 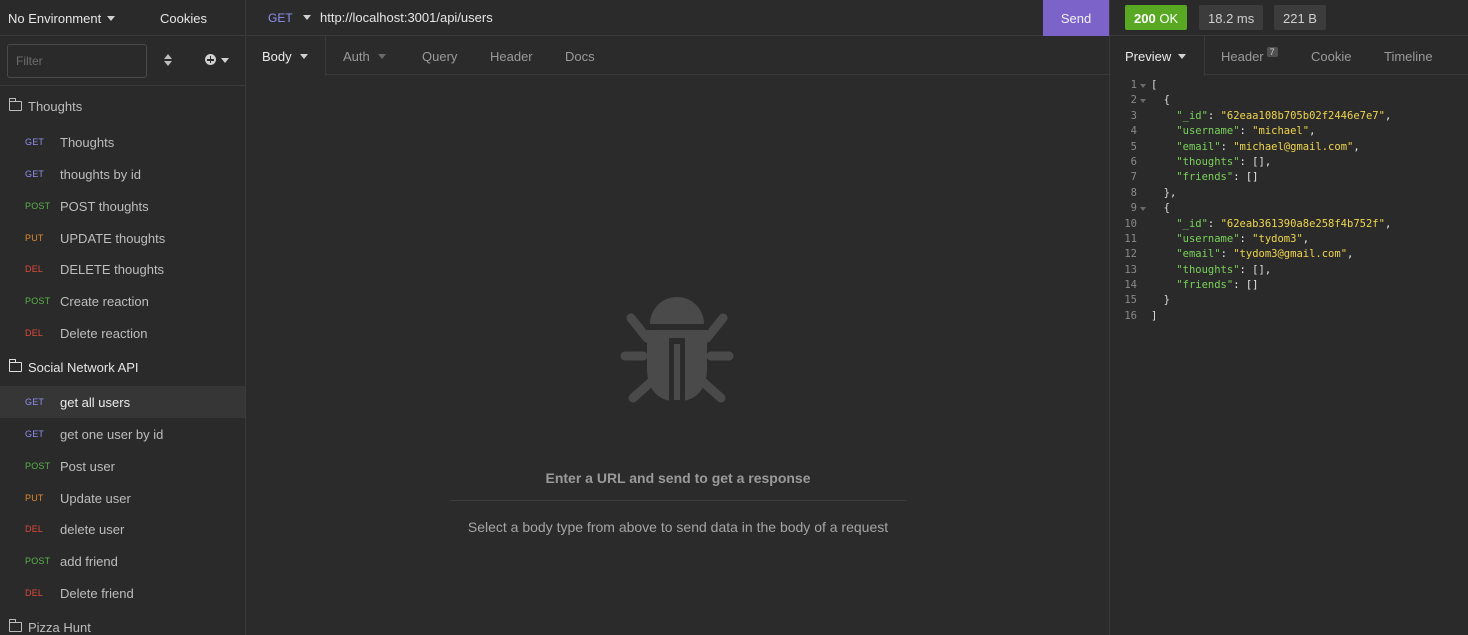 I want to click on folder-social-network-api: Social Network API, so click(x=122, y=368).